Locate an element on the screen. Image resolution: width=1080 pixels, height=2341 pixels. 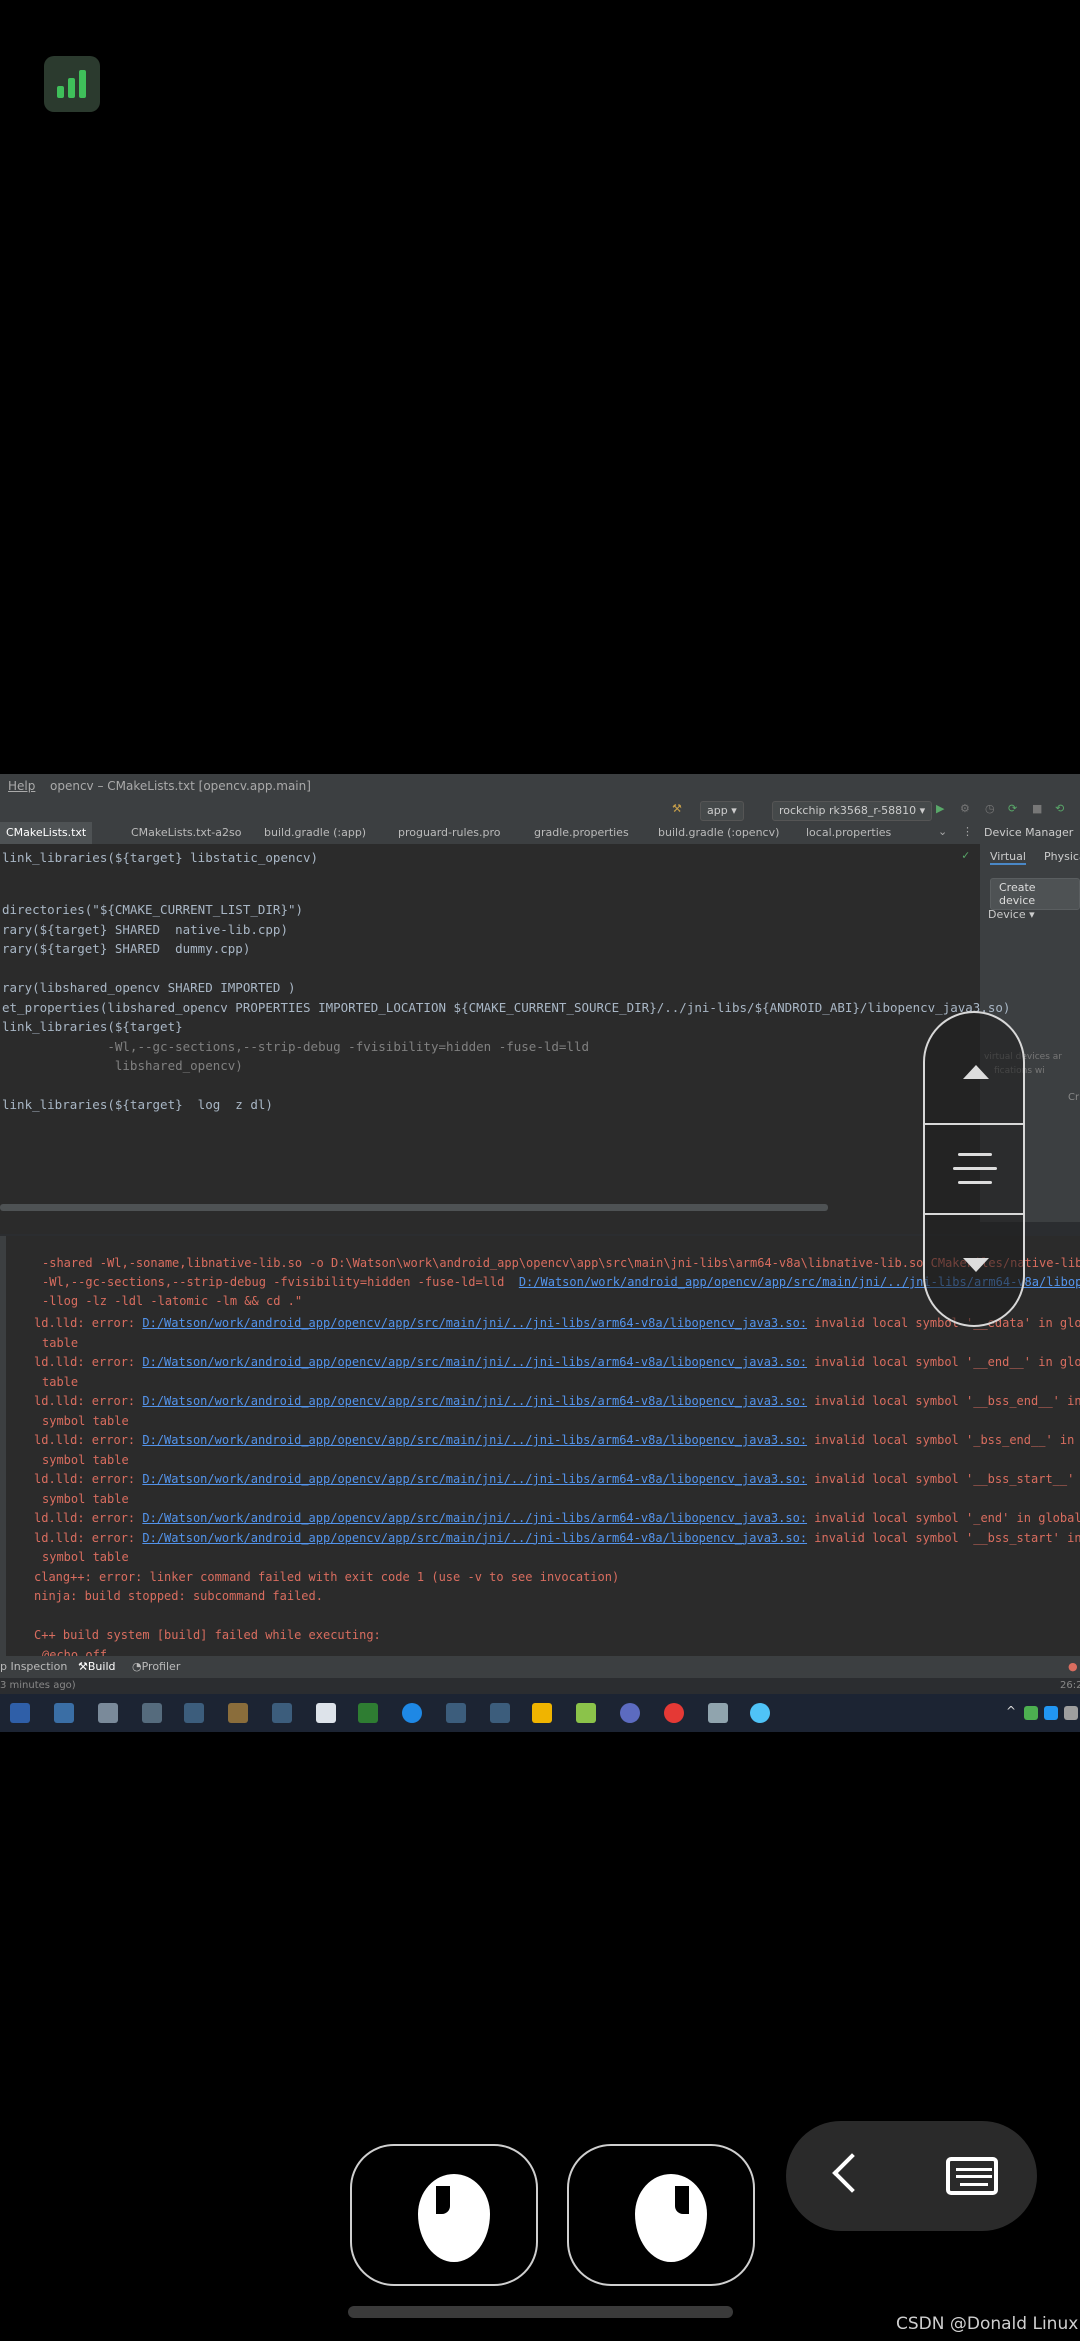
code-line-10: link_libraries(${target} is located at coordinates (92, 1026).